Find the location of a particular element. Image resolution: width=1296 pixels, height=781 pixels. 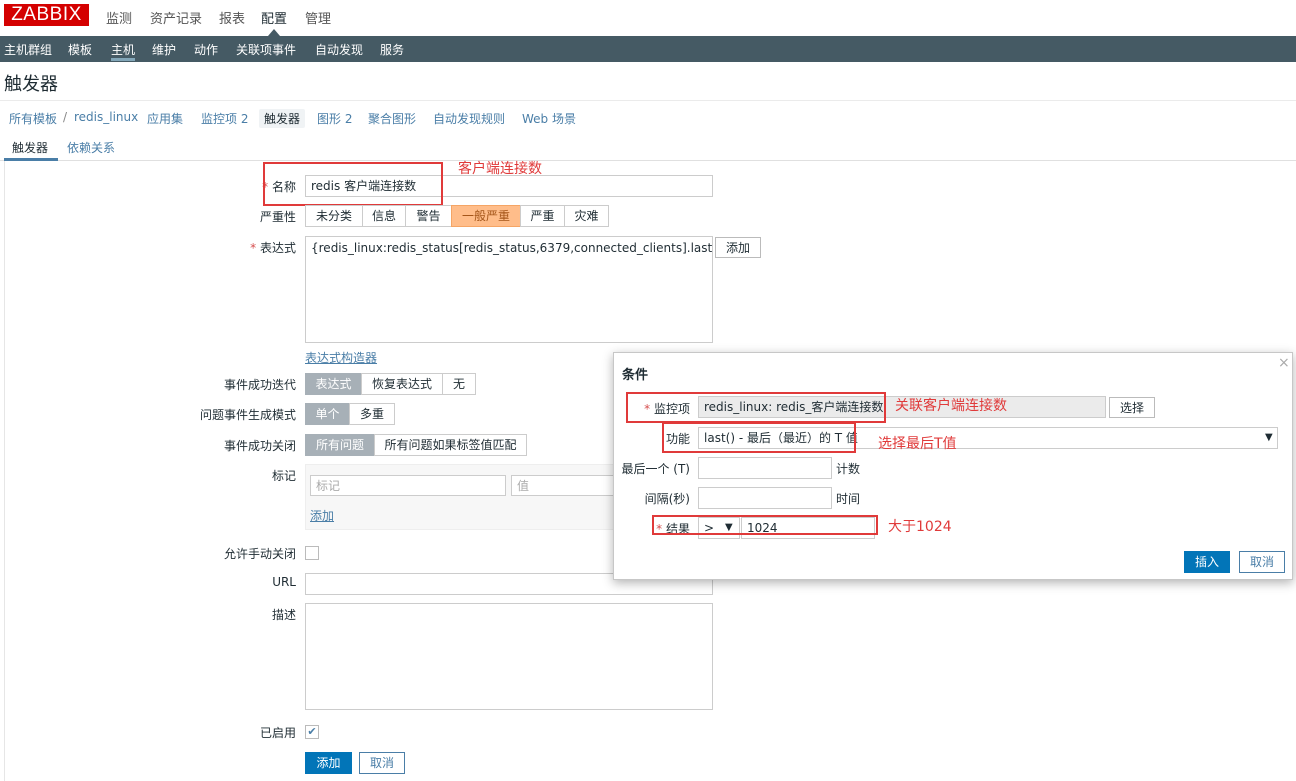

breadcrumb-applications: 应用集 is located at coordinates (165, 118).